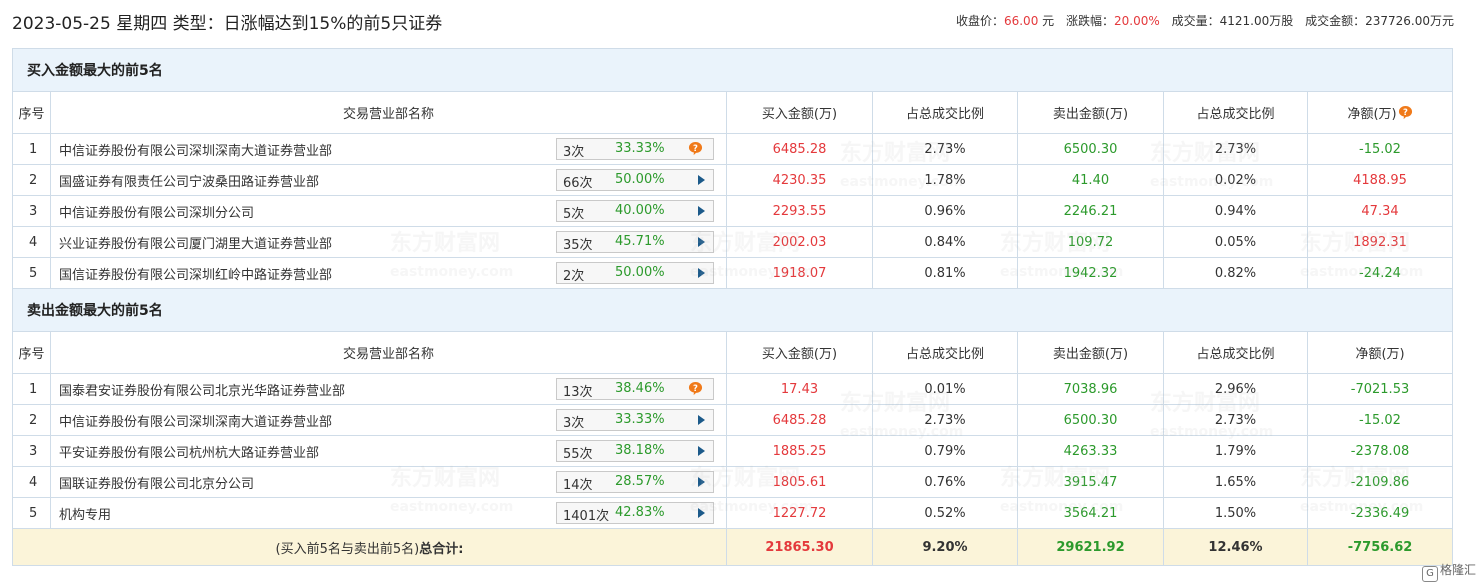 This screenshot has height=584, width=1482. What do you see at coordinates (1235, 273) in the screenshot?
I see `sell-ratio: 0.82%` at bounding box center [1235, 273].